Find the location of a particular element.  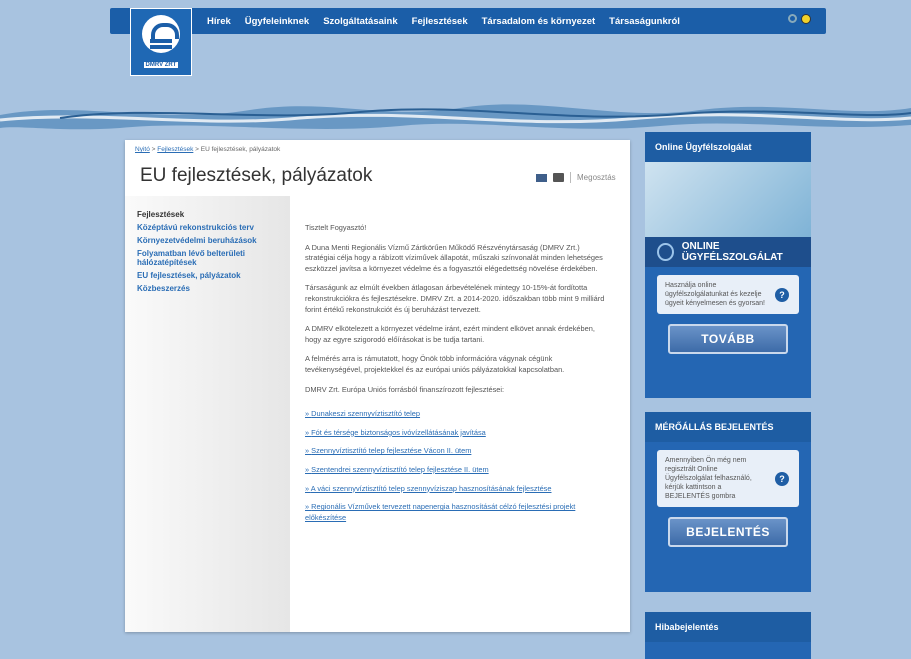

bejelentes-button: BEJELENTÉS is located at coordinates (728, 532).